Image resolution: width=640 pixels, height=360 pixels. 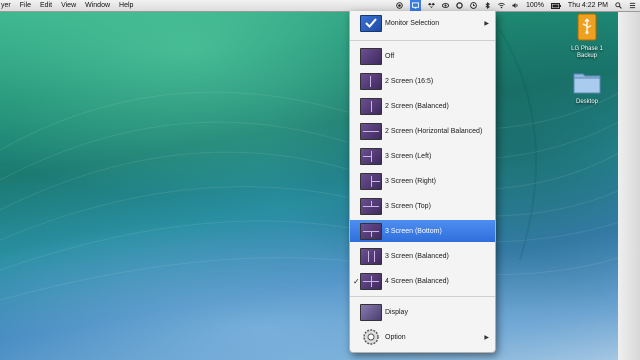 I want to click on menu-edit: Edit, so click(x=46, y=5).